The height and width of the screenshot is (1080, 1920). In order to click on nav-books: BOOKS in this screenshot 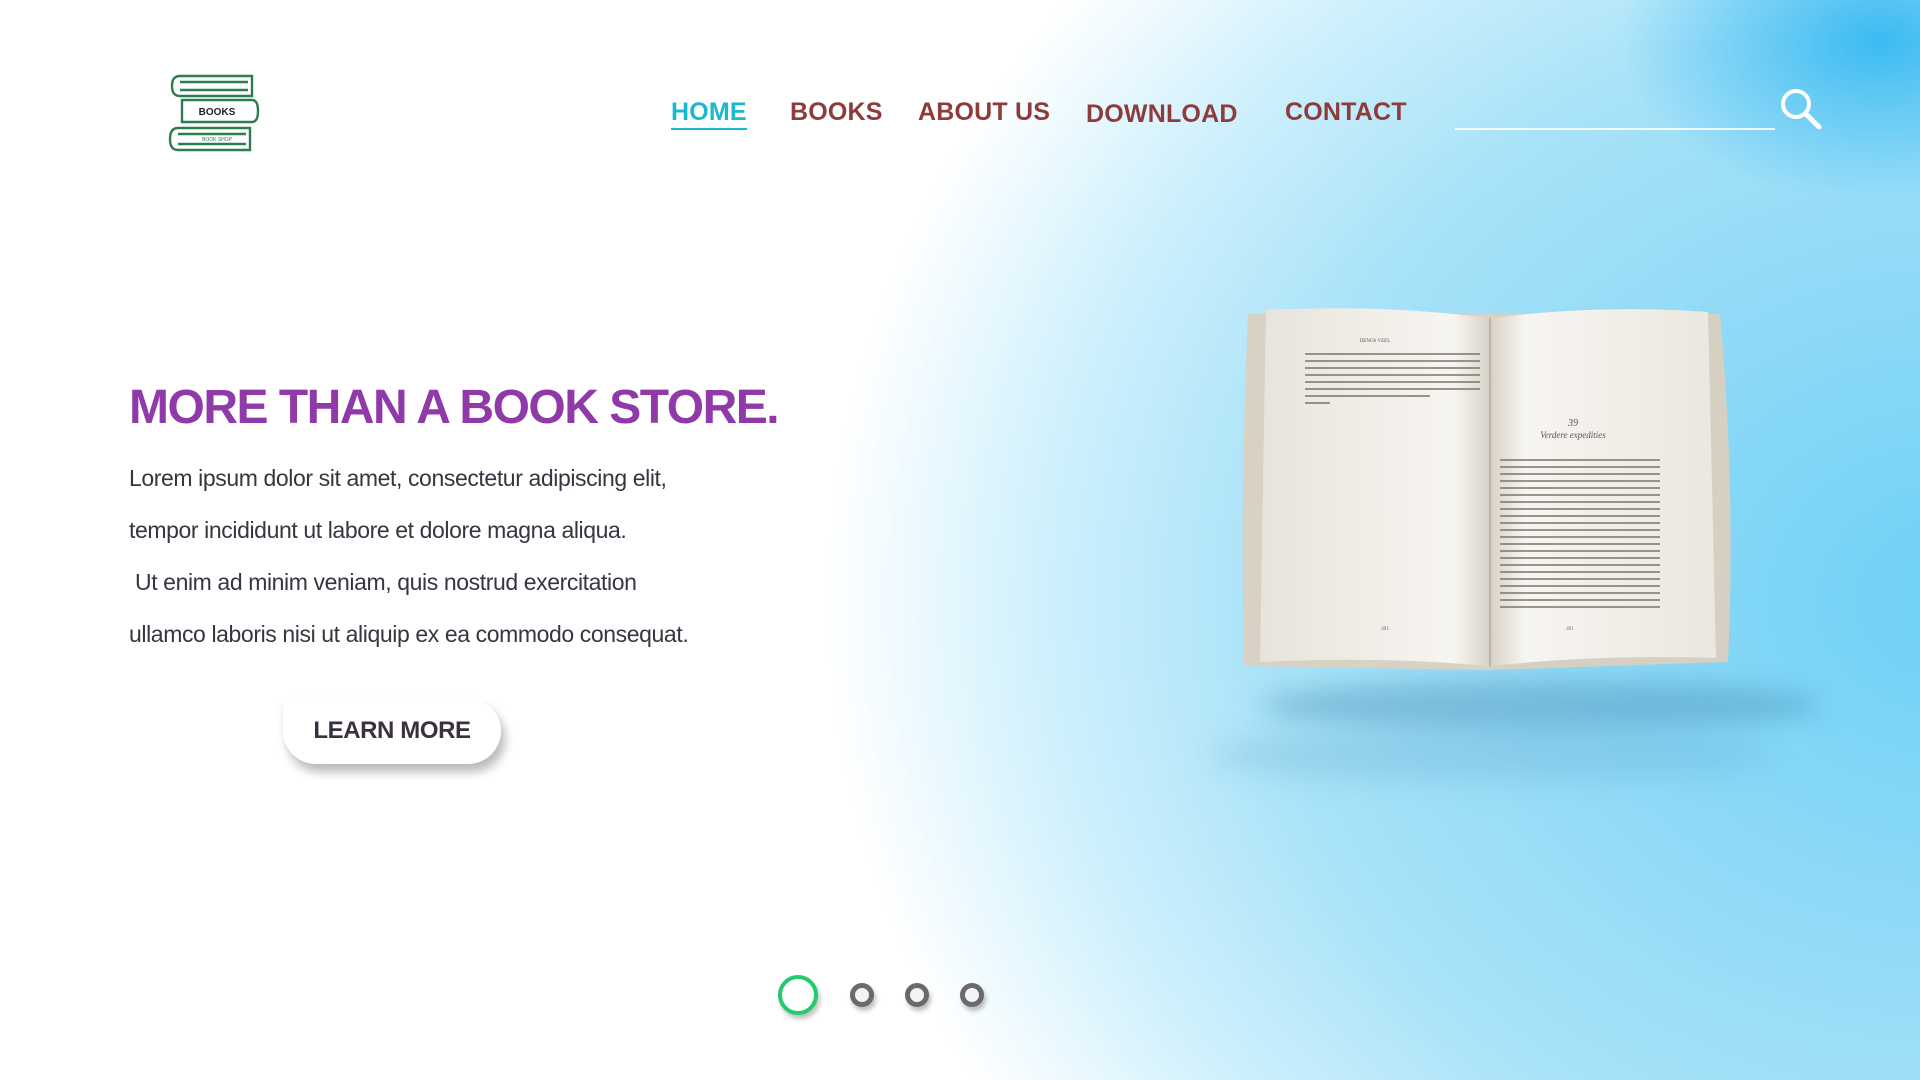, I will do `click(836, 112)`.